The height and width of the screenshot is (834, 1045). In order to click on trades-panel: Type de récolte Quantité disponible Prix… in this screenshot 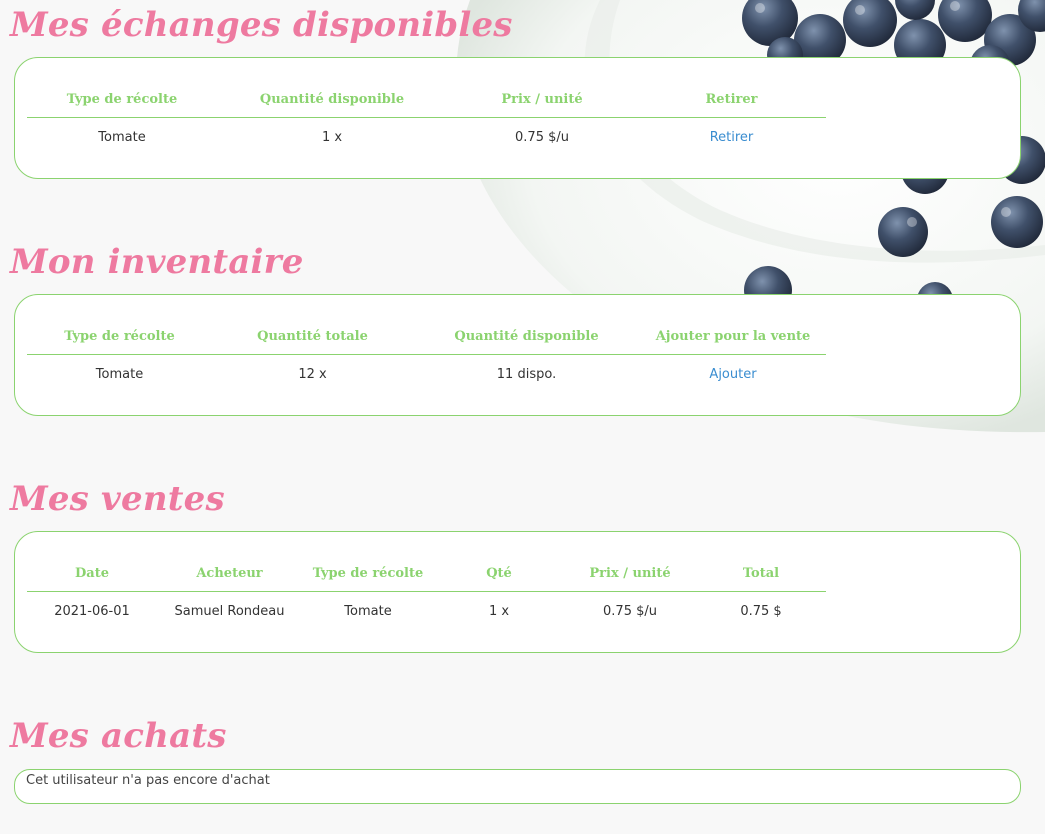, I will do `click(517, 118)`.